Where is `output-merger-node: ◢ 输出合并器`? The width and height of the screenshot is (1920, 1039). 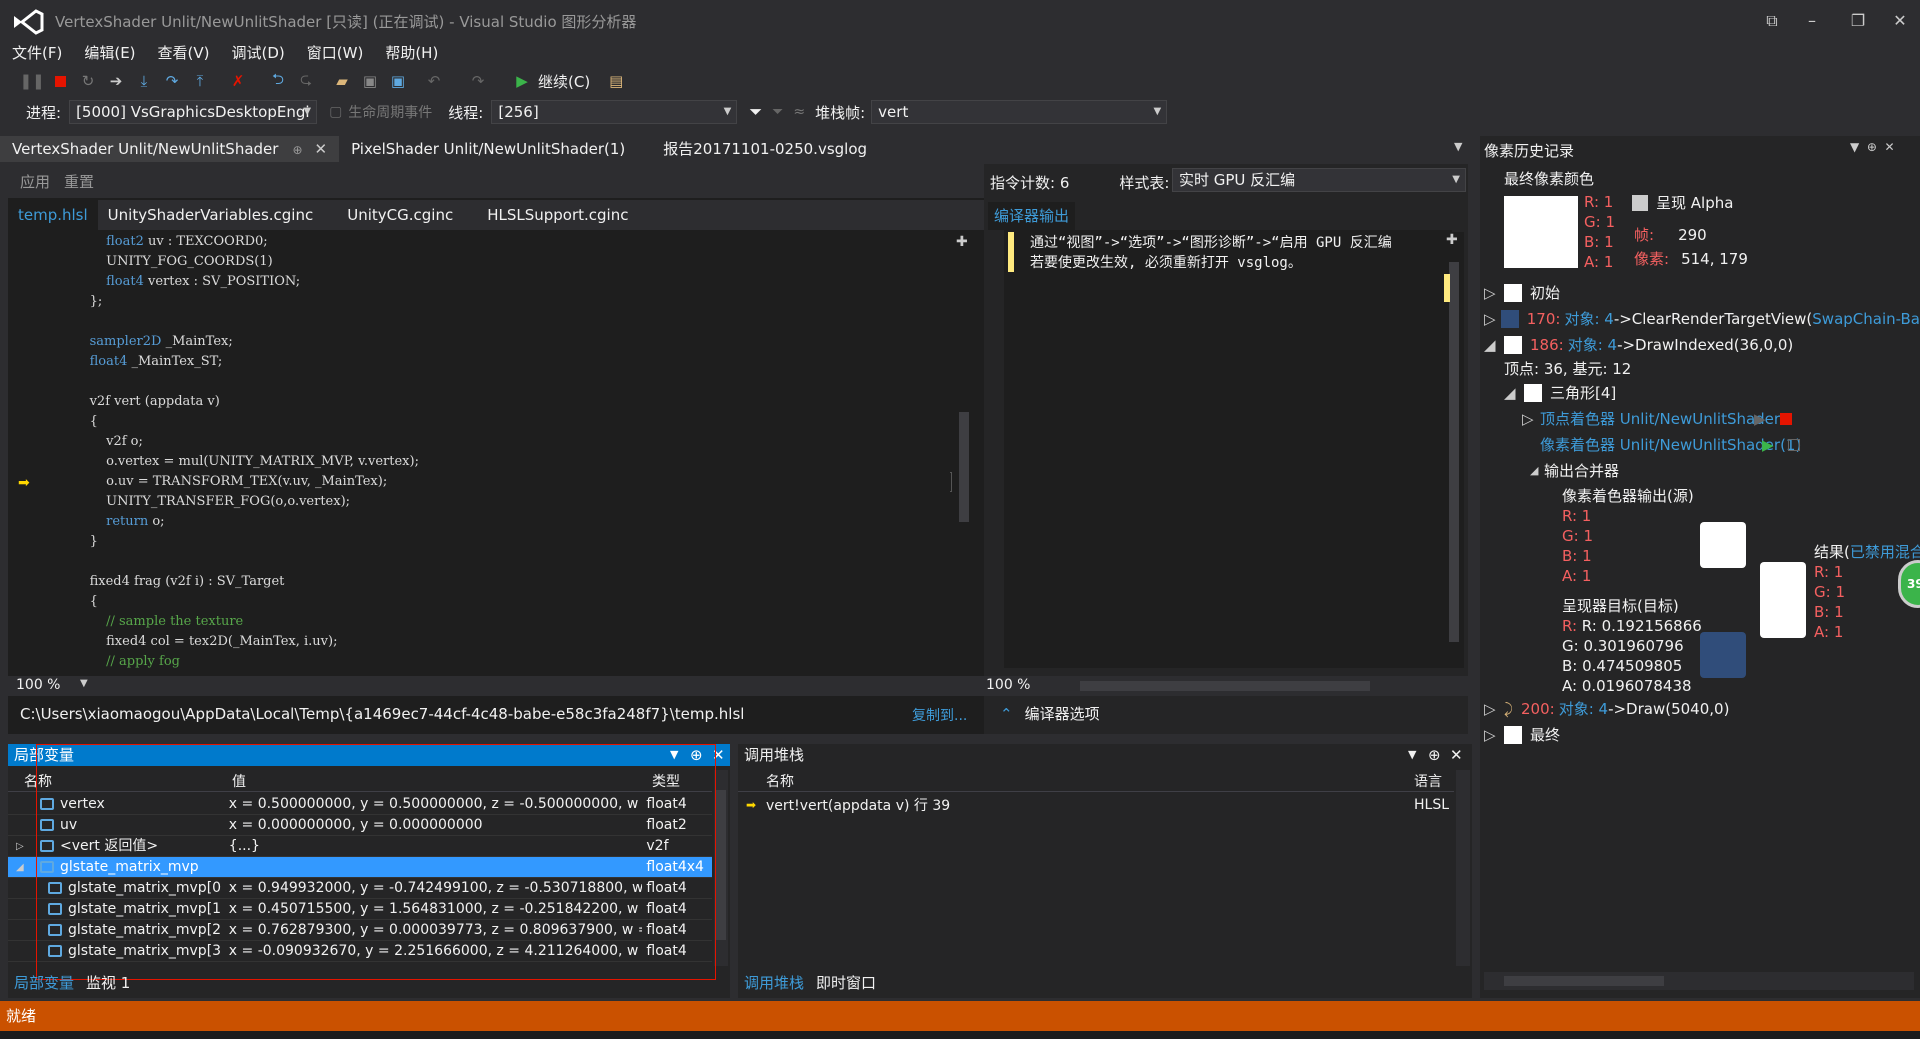
output-merger-node: ◢ 输出合并器 is located at coordinates (1702, 471).